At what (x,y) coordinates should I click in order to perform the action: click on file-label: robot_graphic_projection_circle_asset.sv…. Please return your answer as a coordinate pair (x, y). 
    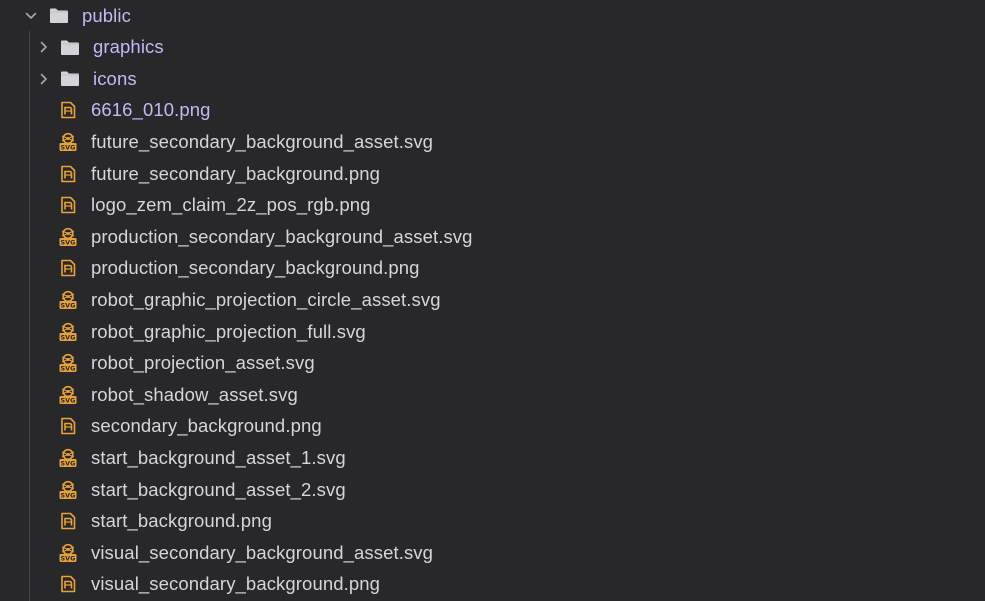
    Looking at the image, I should click on (266, 299).